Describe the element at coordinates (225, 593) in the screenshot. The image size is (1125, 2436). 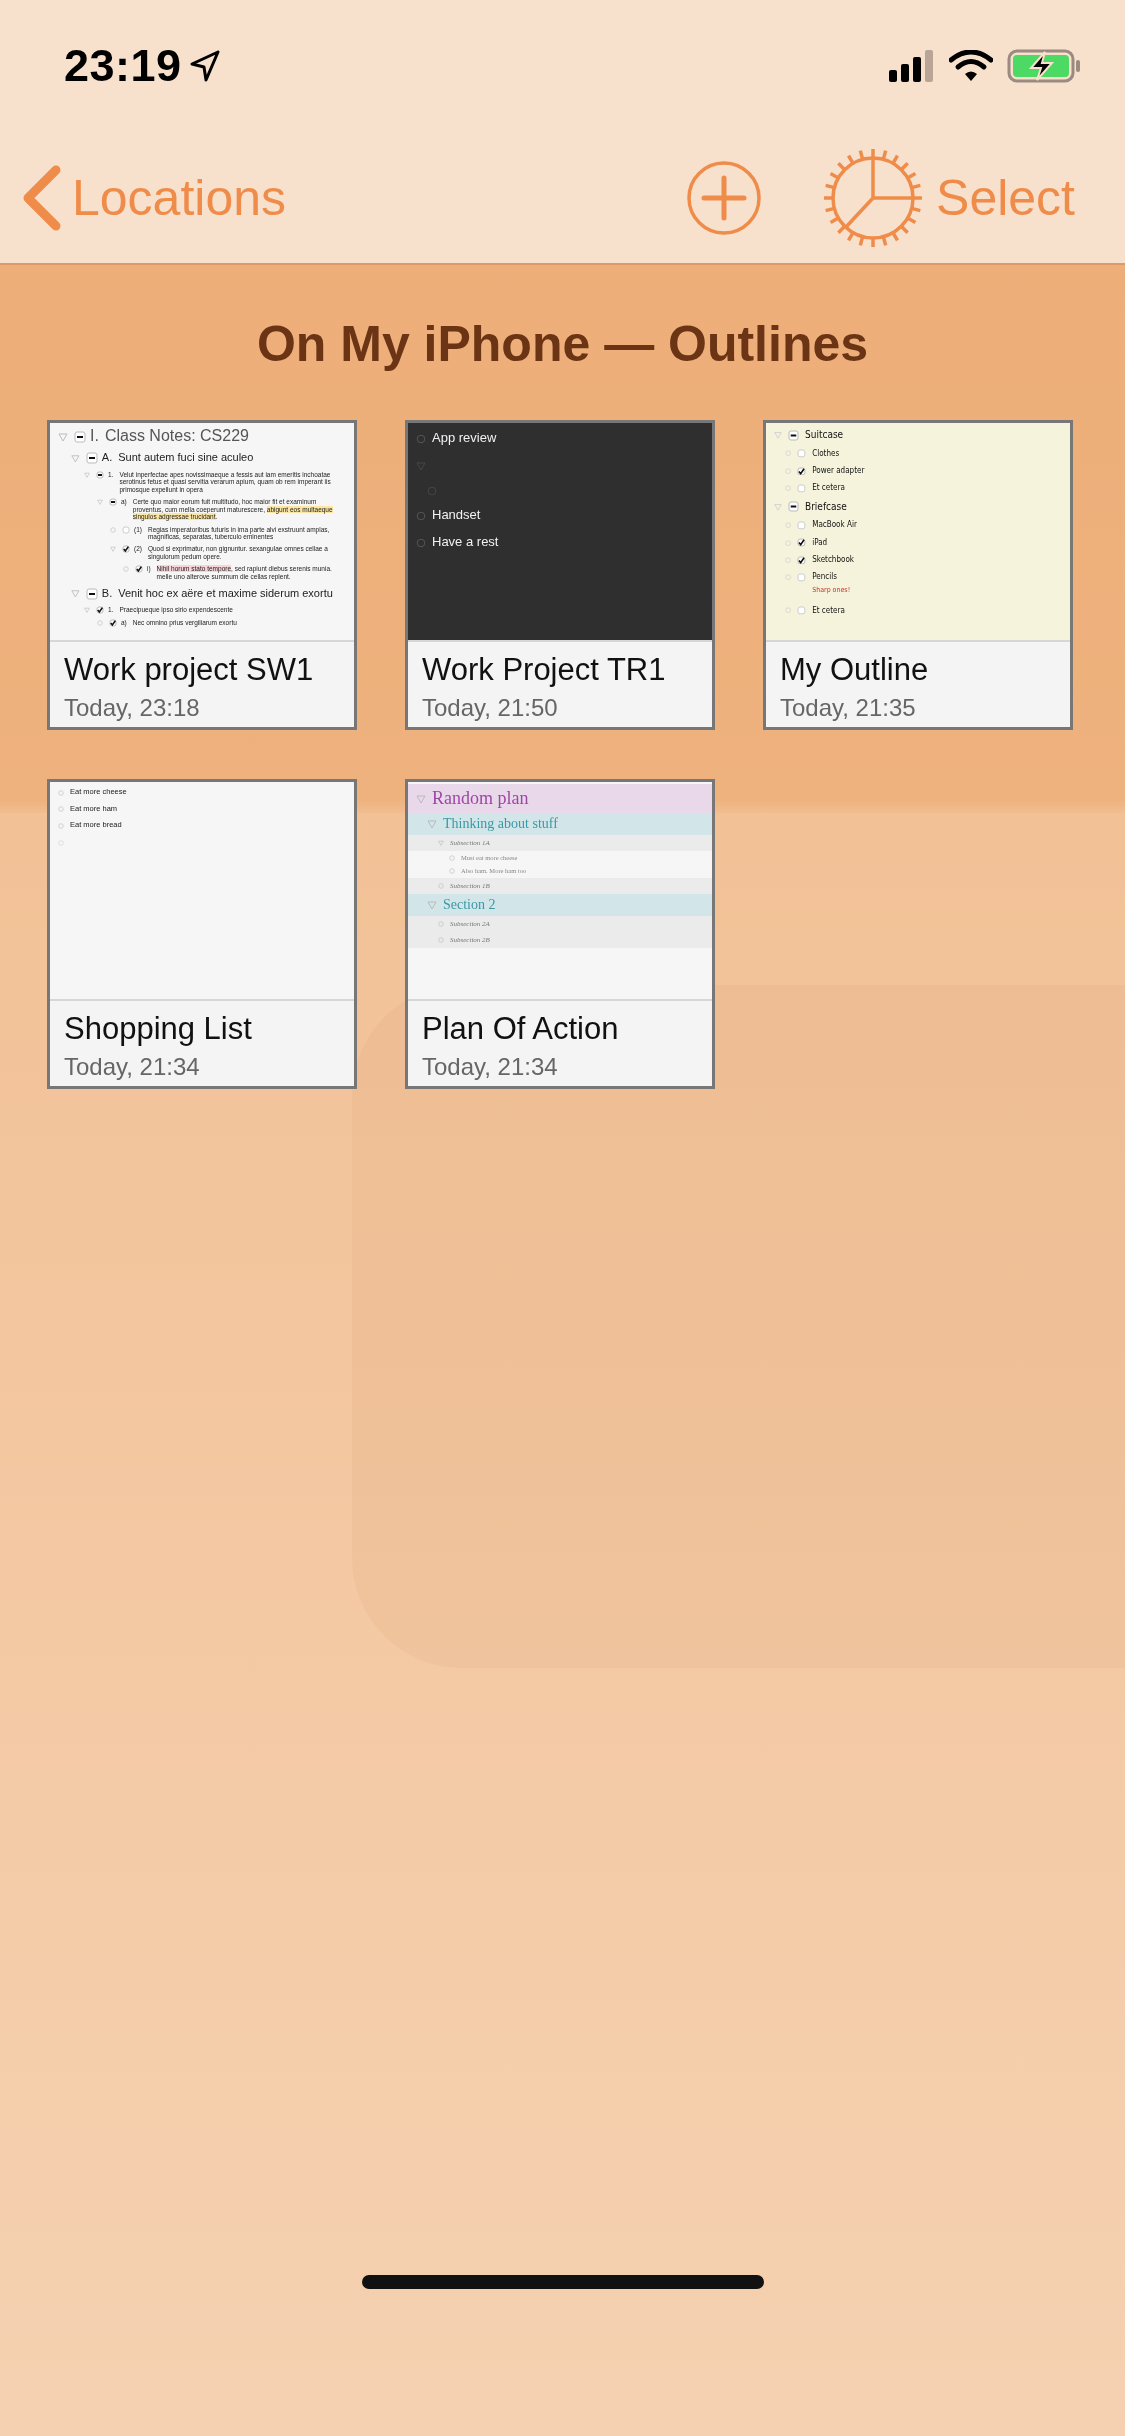
I see `outline-text: Venit hoc ex aëre et maxime siderum exortu` at that location.